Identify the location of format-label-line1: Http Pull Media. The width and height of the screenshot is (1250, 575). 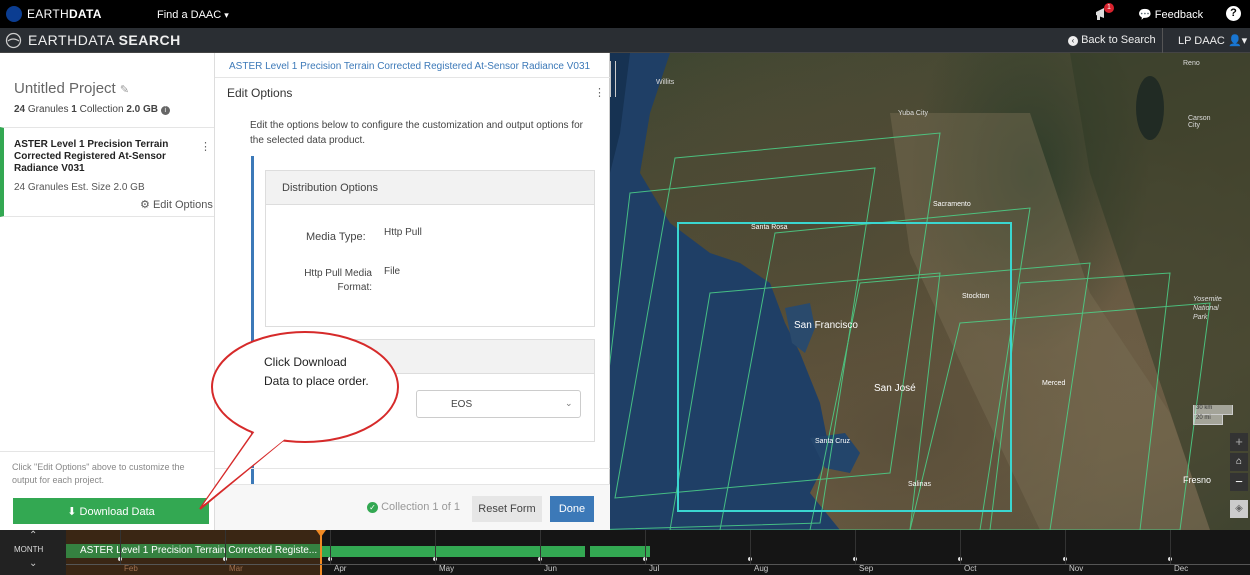
(338, 273).